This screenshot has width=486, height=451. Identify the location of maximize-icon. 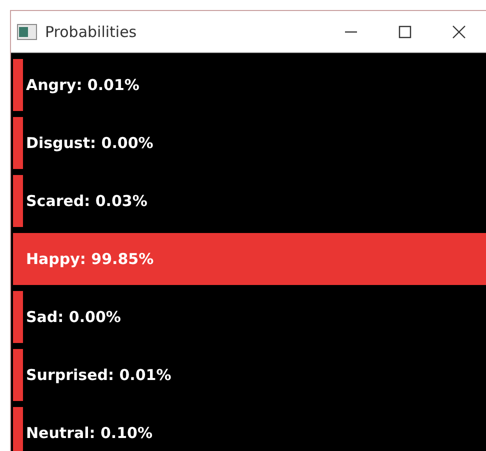
(405, 32).